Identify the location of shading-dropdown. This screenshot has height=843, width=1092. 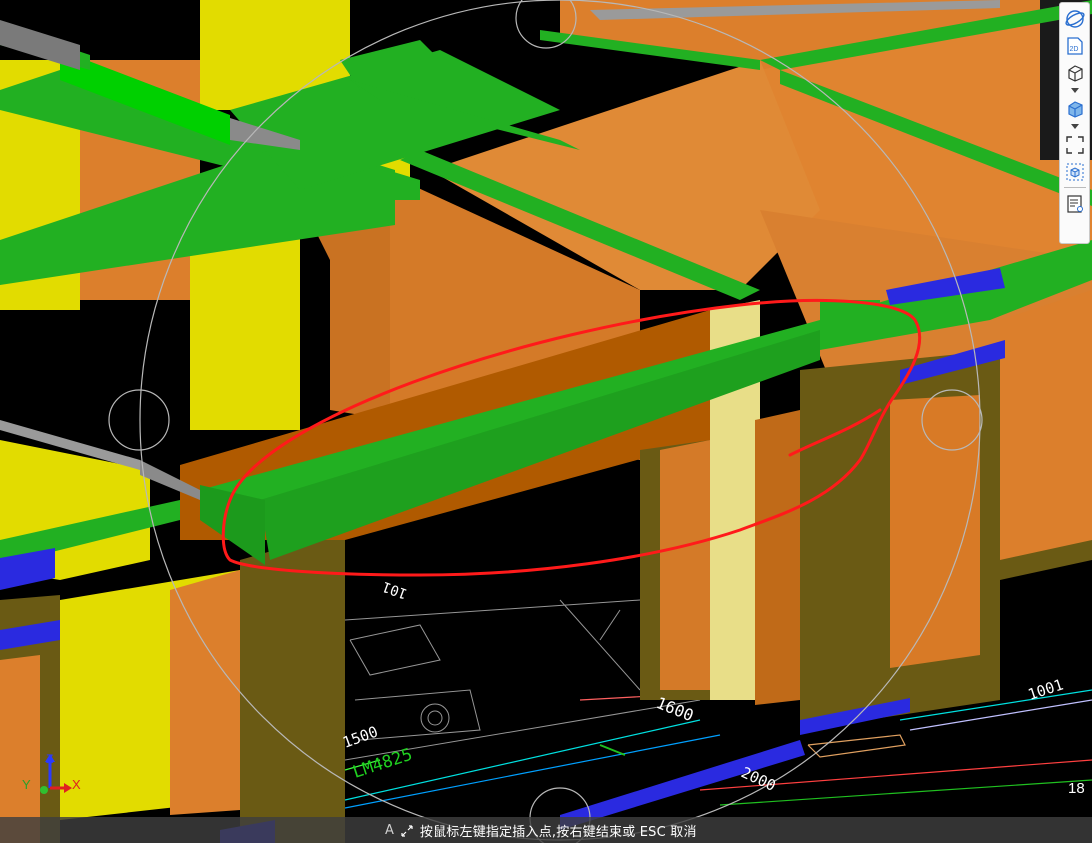
(1074, 126).